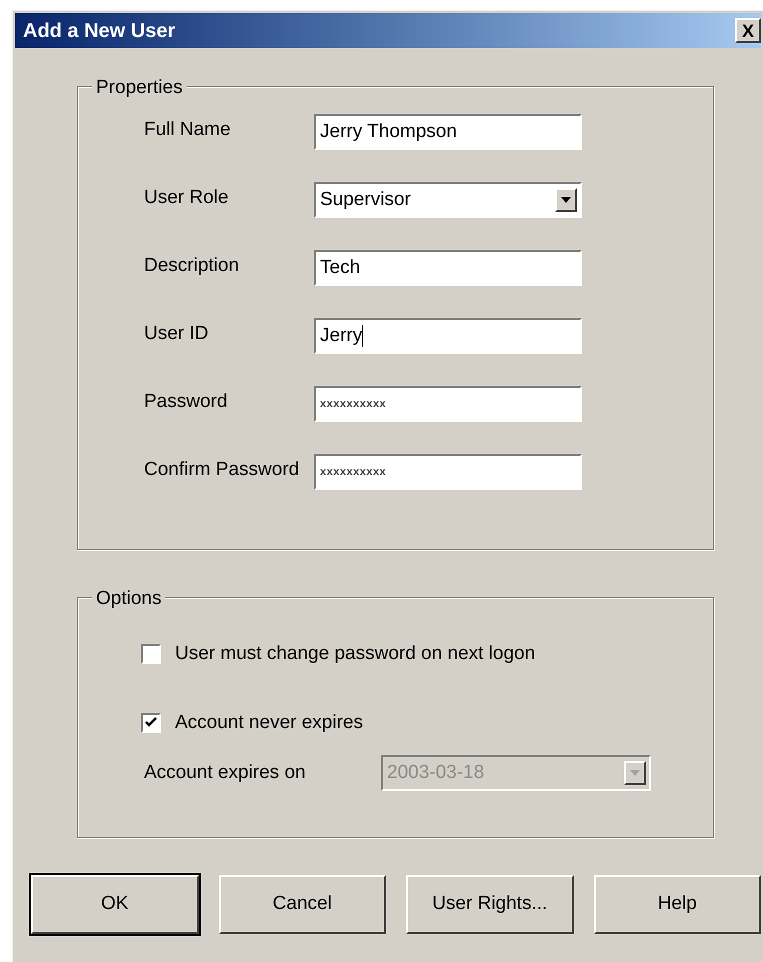  Describe the element at coordinates (186, 198) in the screenshot. I see `field-label: User Role` at that location.